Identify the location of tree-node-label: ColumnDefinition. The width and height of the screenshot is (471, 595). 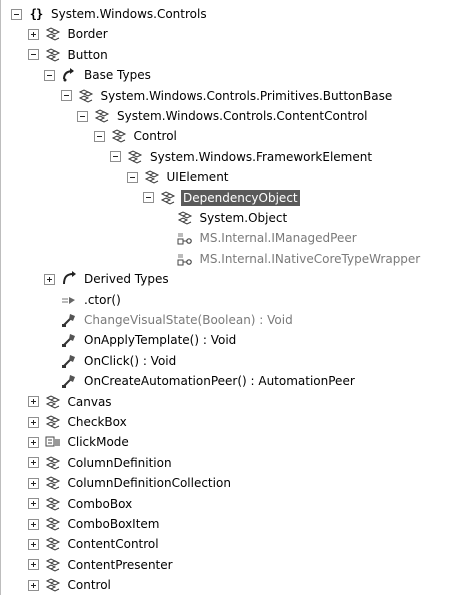
(119, 462).